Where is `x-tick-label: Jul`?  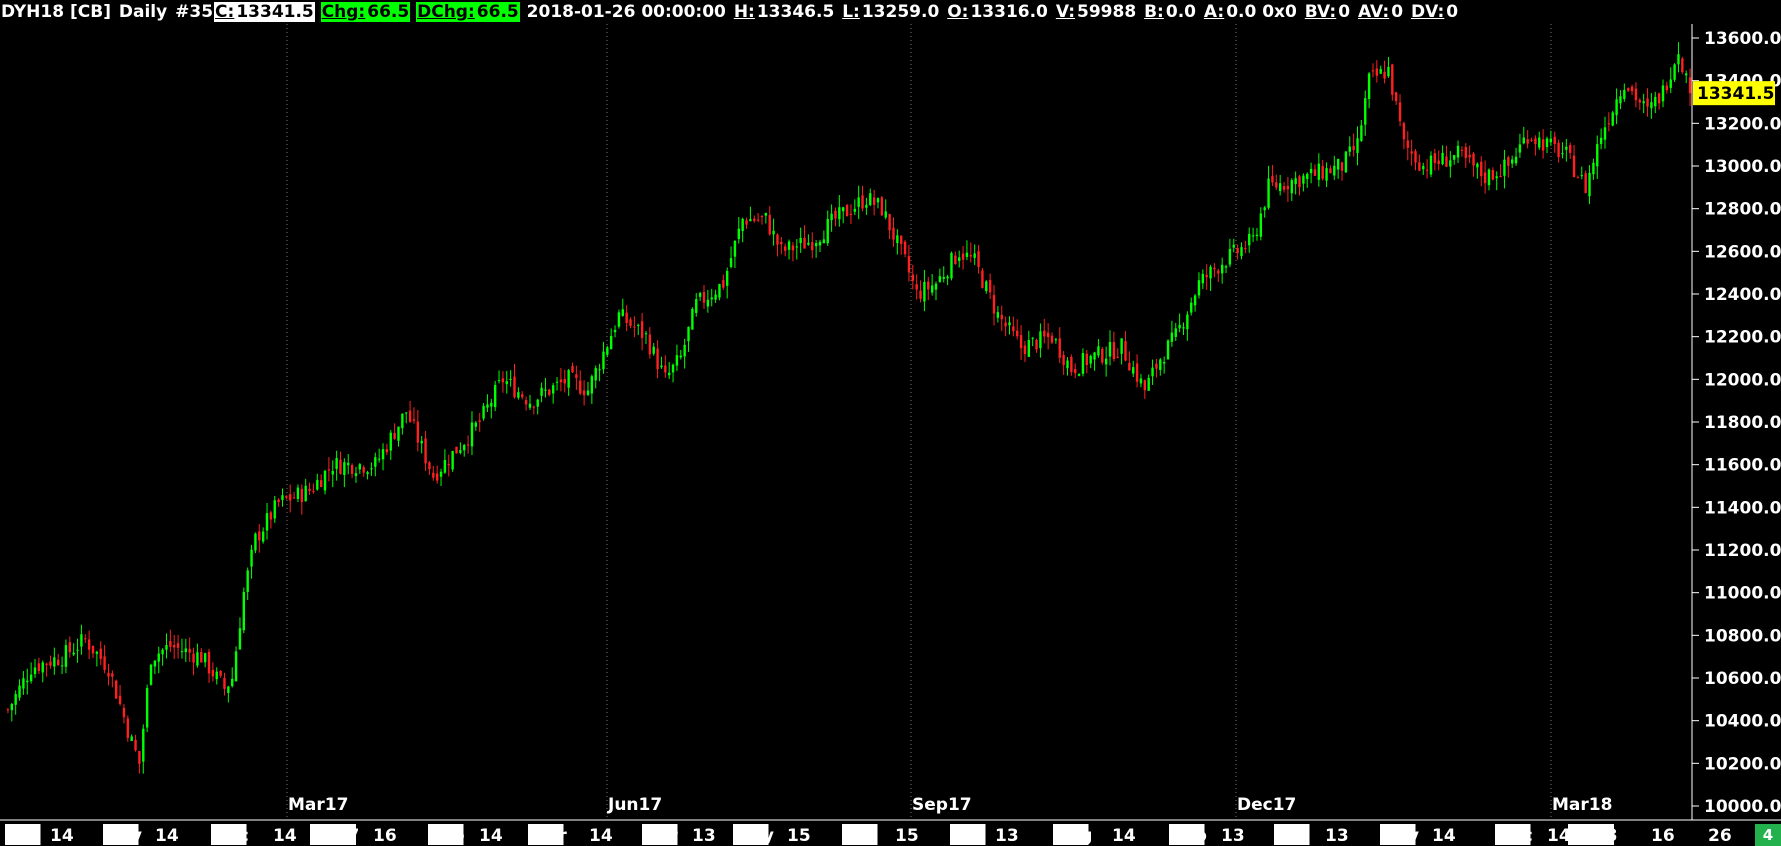 x-tick-label: Jul is located at coordinates (963, 836).